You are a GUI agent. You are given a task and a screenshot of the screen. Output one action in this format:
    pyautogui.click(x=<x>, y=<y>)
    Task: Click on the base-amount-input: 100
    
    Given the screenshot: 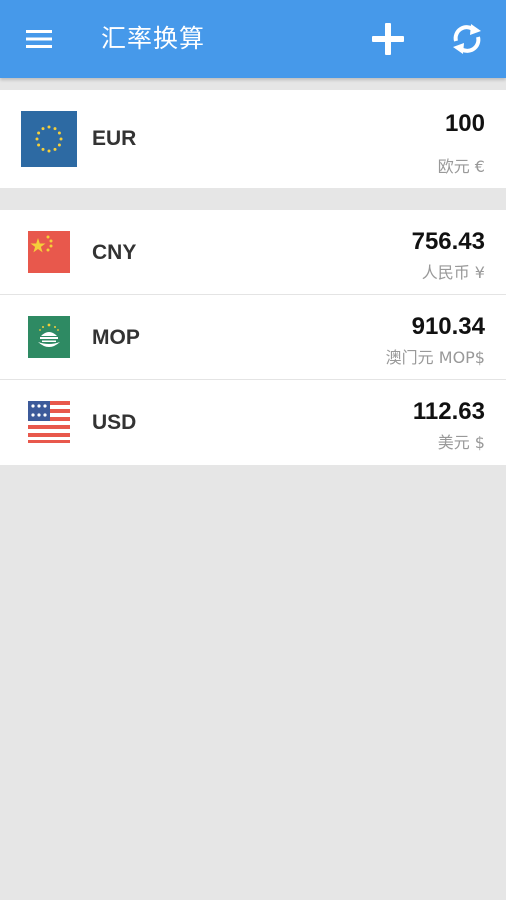 What is the action you would take?
    pyautogui.click(x=465, y=124)
    